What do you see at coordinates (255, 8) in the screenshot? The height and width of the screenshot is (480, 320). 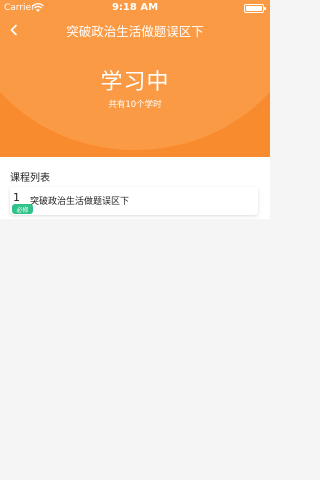 I see `battery-icon` at bounding box center [255, 8].